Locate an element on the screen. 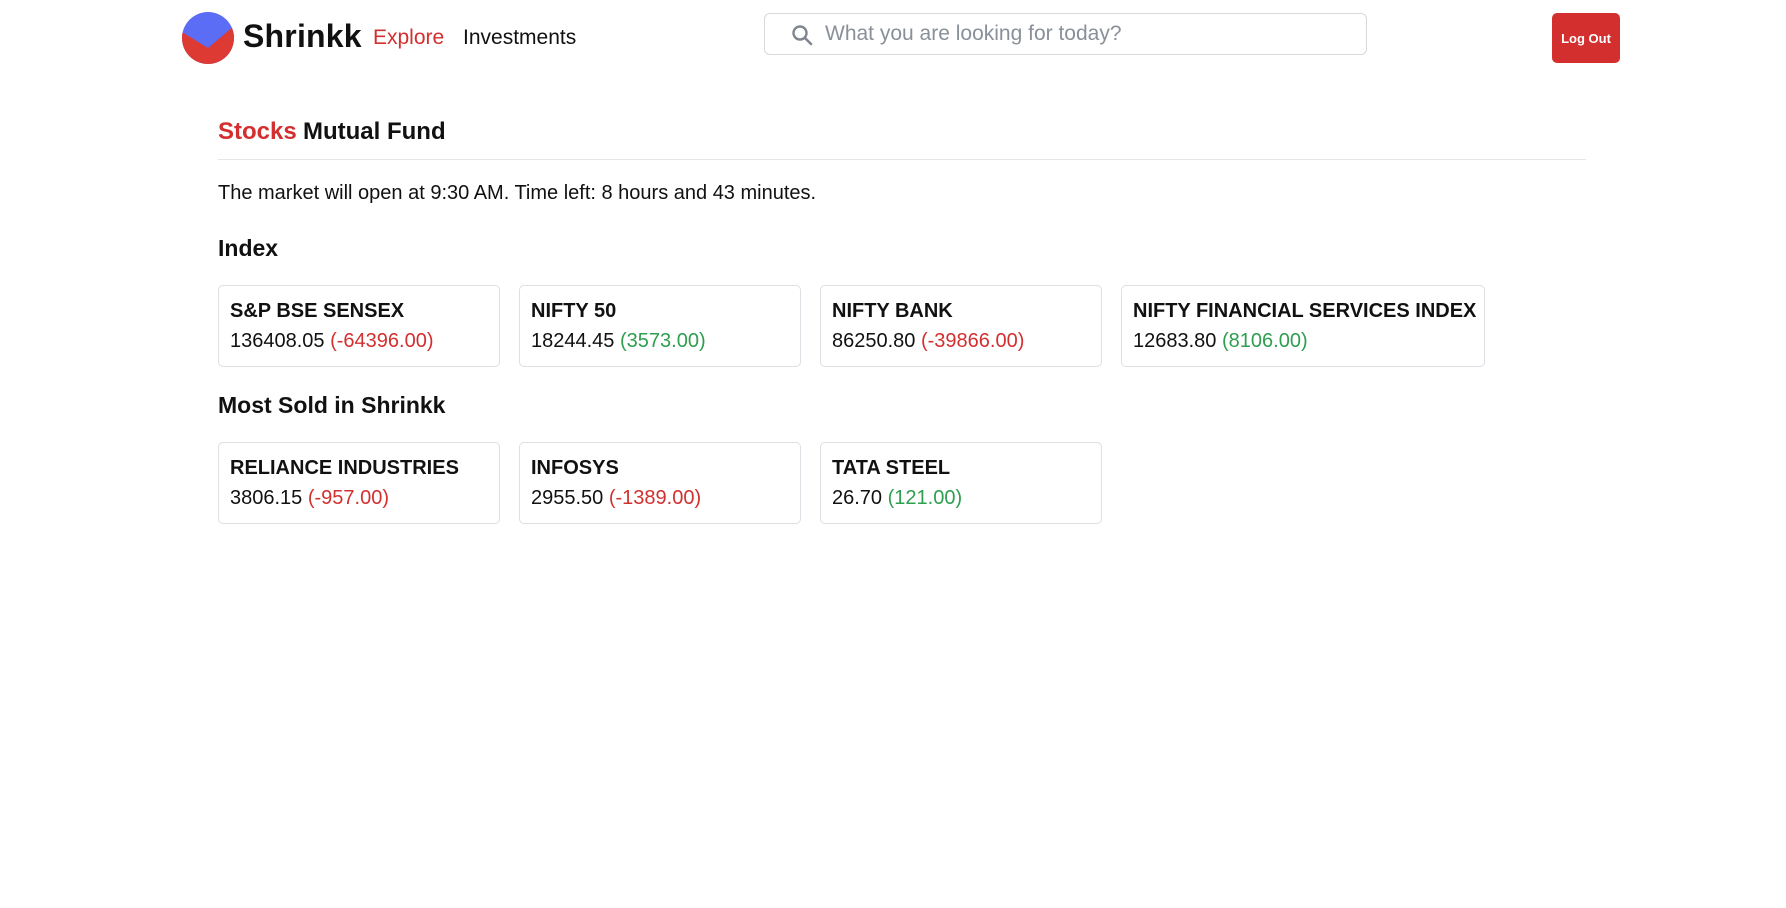 This screenshot has width=1786, height=908. nav-investments-link: Investments is located at coordinates (519, 38).